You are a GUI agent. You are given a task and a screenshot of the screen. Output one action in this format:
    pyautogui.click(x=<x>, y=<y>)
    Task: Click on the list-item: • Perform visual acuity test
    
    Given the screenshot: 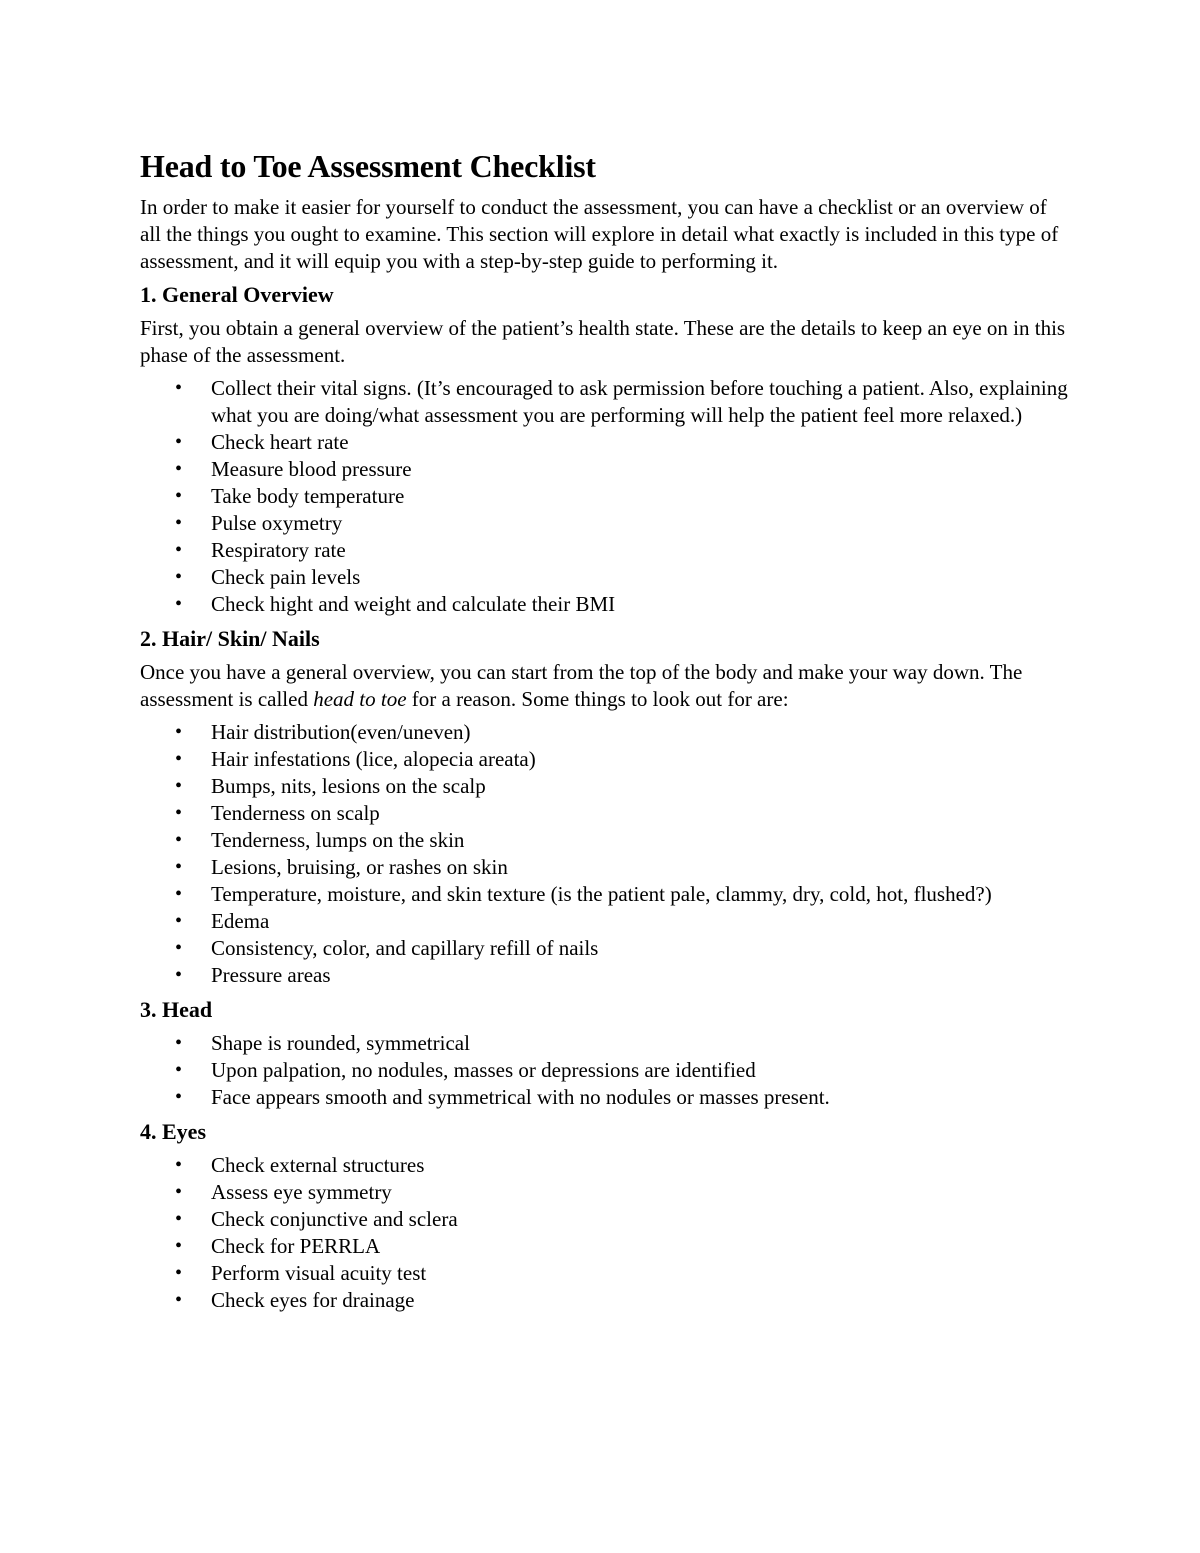 What is the action you would take?
    pyautogui.click(x=301, y=1273)
    